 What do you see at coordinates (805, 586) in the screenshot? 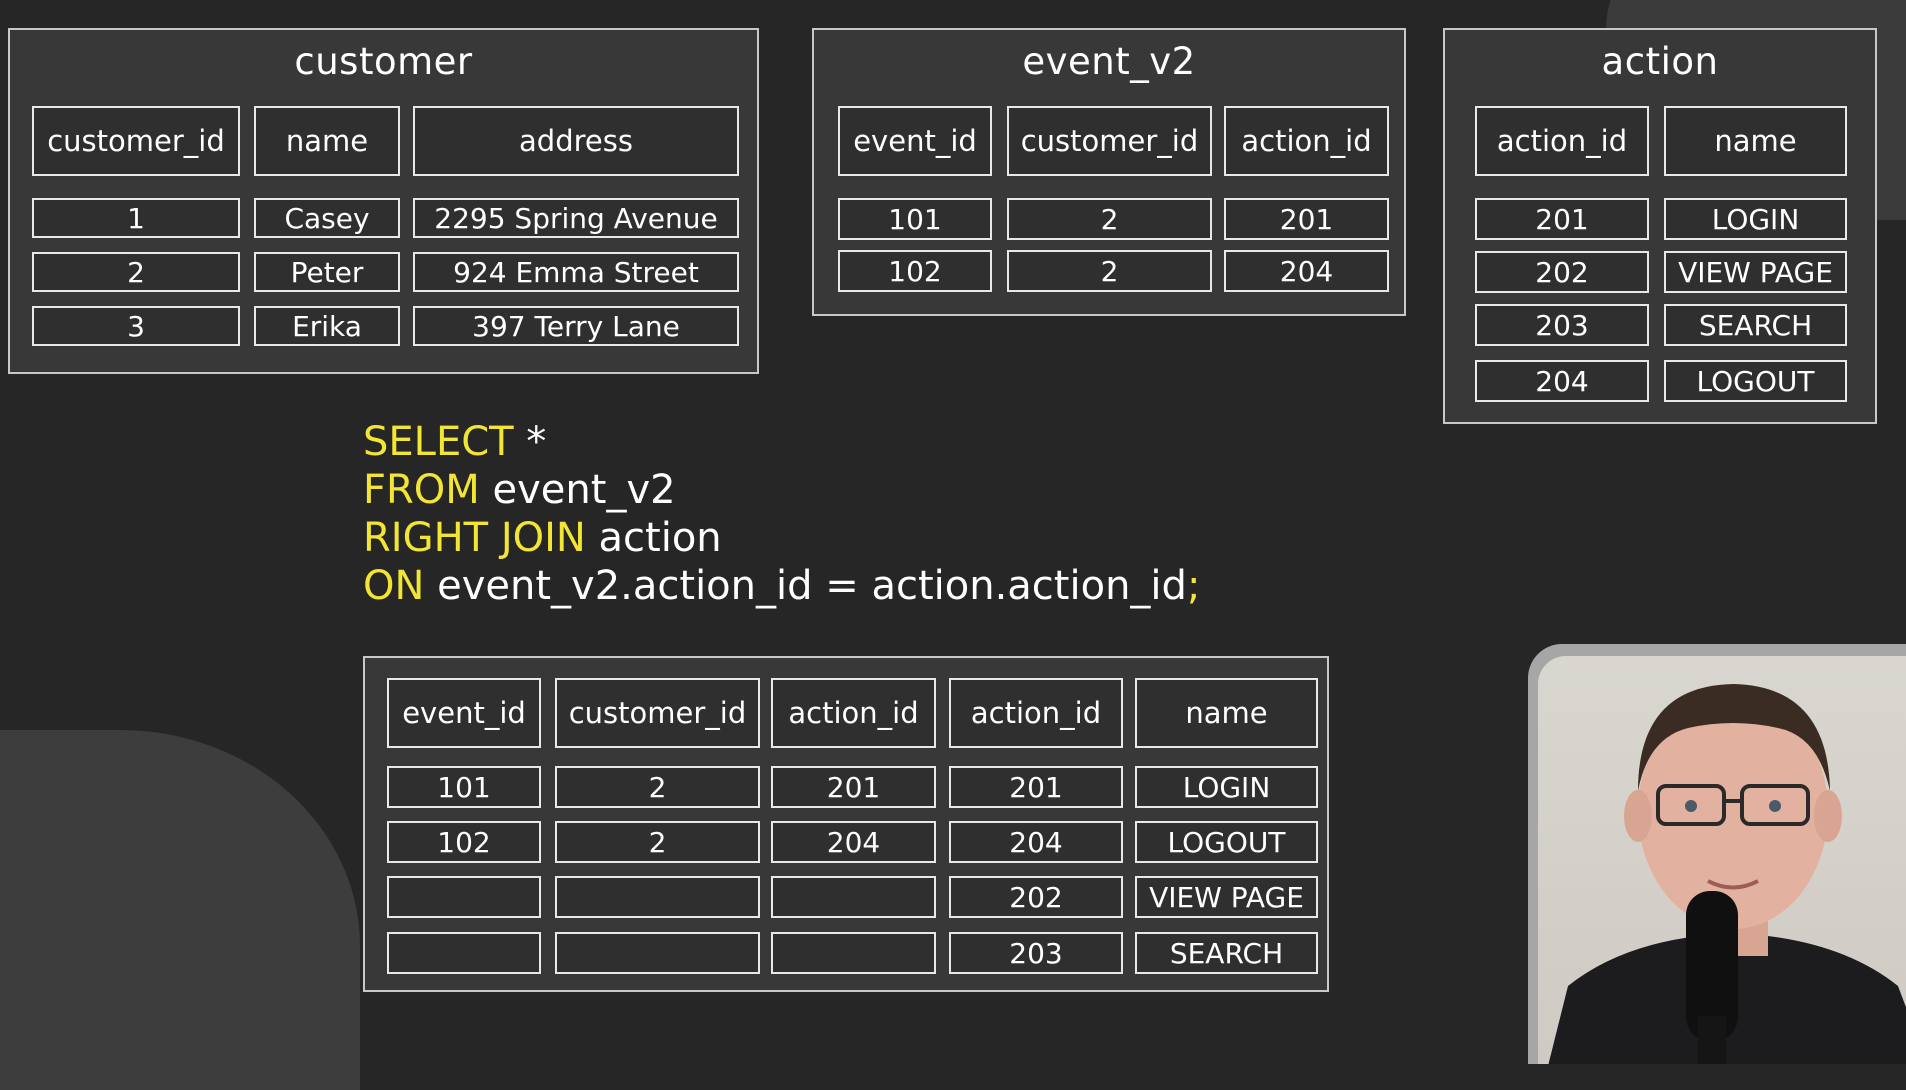
I see `sql-text: event_v2.action_id = action.action_id` at bounding box center [805, 586].